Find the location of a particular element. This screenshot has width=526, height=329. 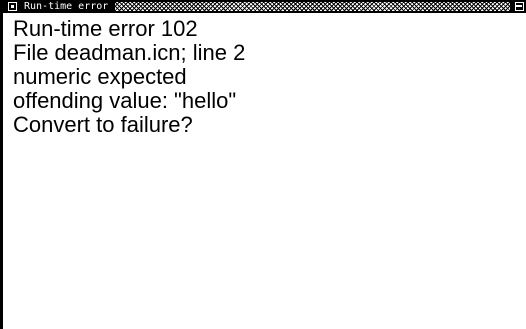

convert-prompt-line: Convert to failure? is located at coordinates (103, 124).